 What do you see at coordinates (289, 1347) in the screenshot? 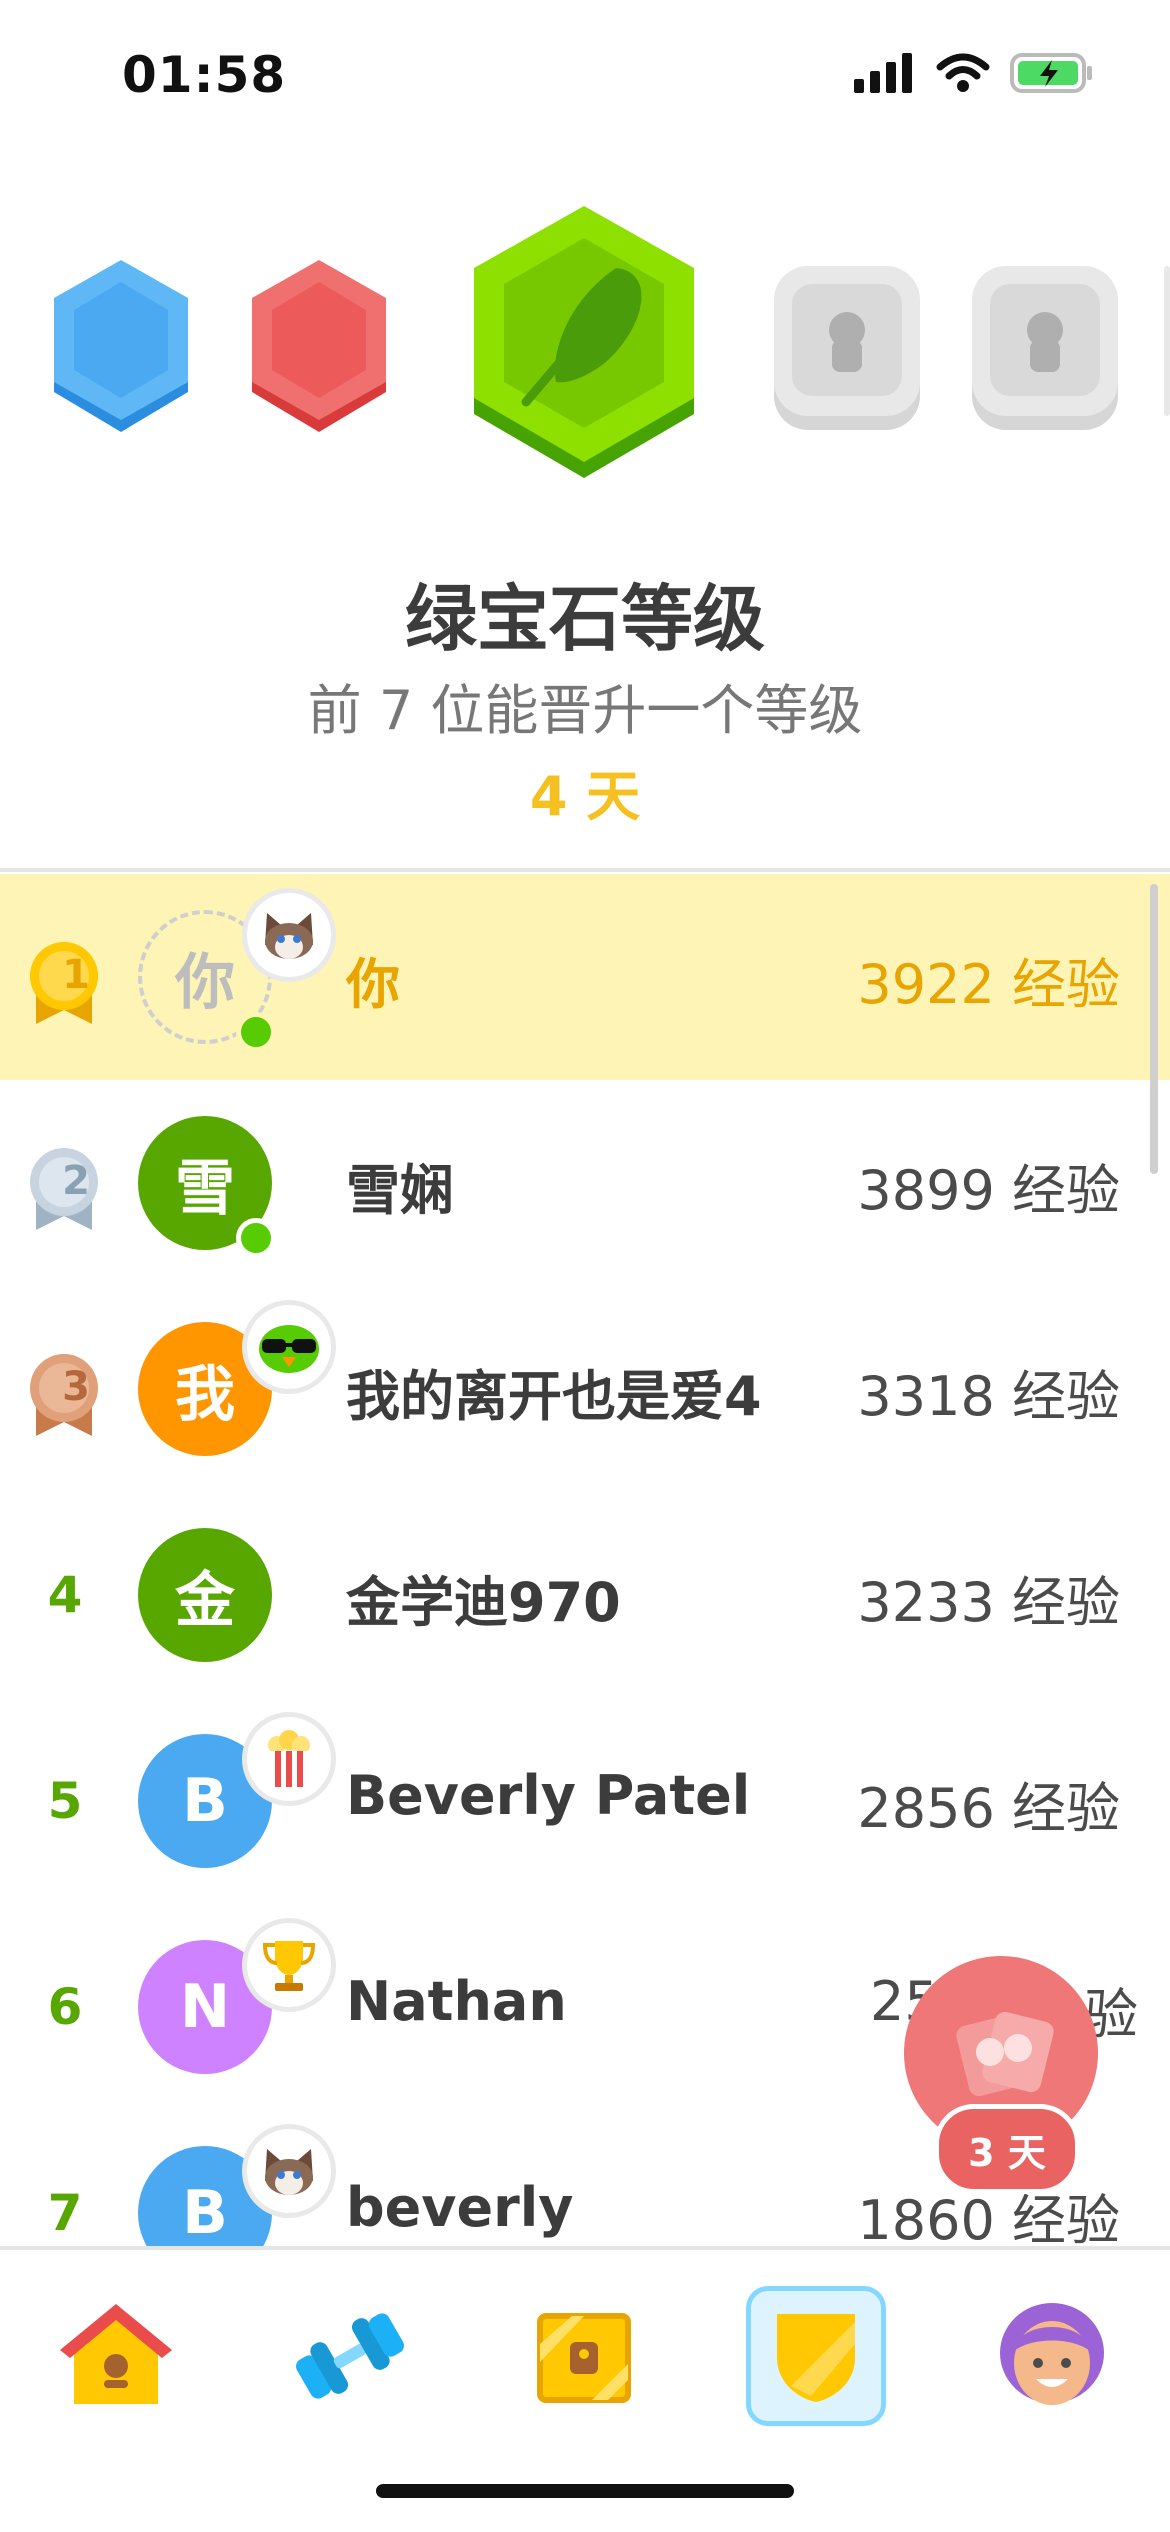
I see `cool-owl-sticker-icon` at bounding box center [289, 1347].